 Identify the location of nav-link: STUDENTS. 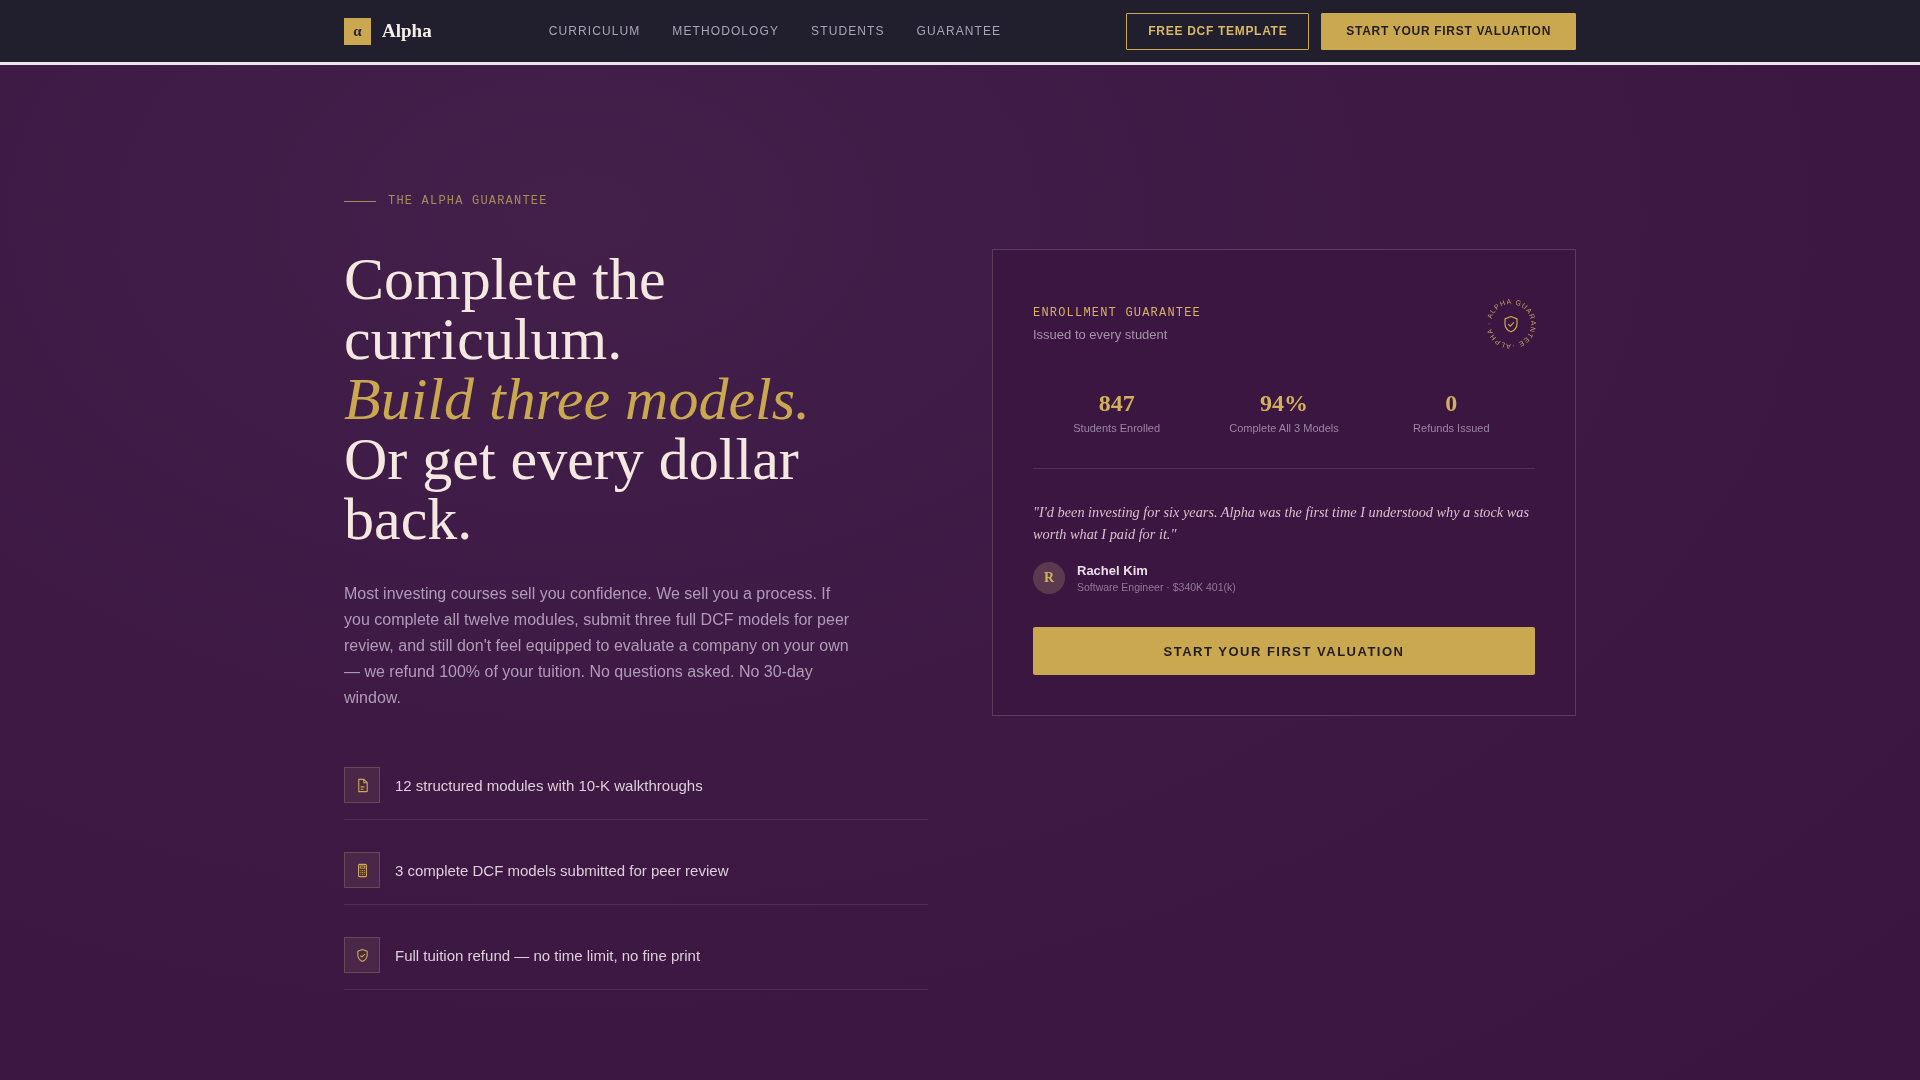
(848, 31).